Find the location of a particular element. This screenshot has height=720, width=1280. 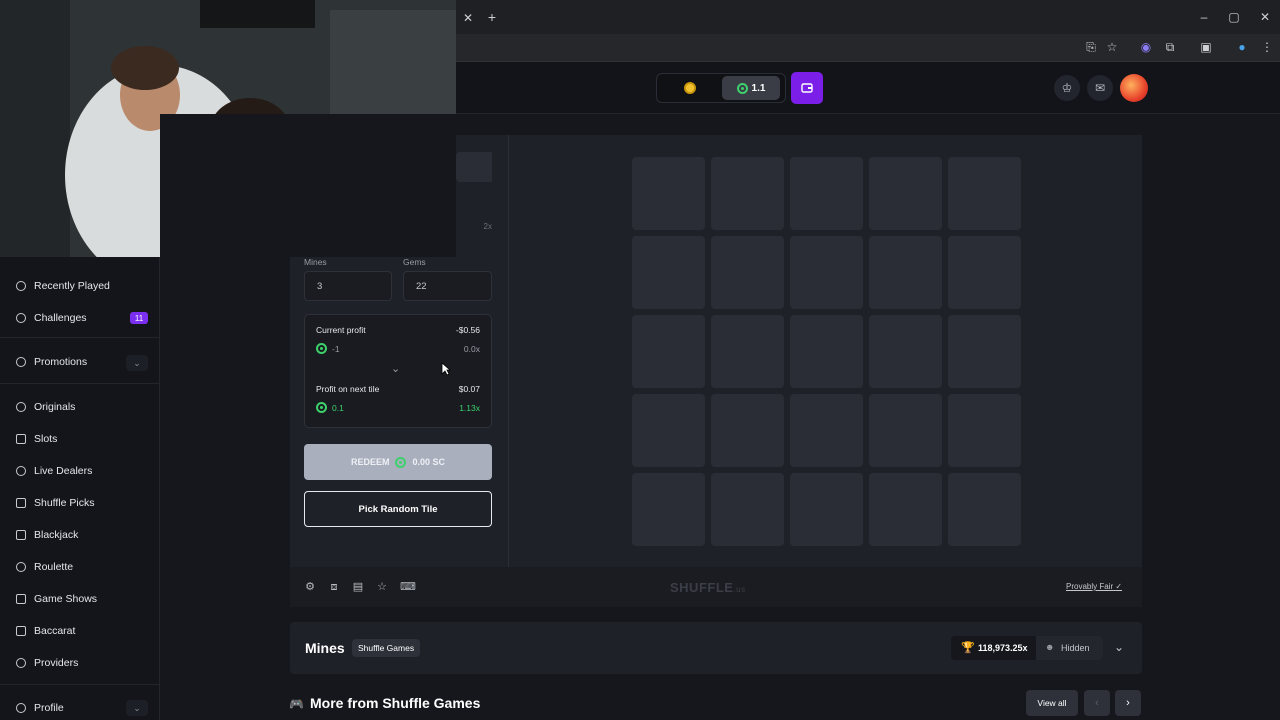

provider-tag: Shuffle Games is located at coordinates (386, 648).